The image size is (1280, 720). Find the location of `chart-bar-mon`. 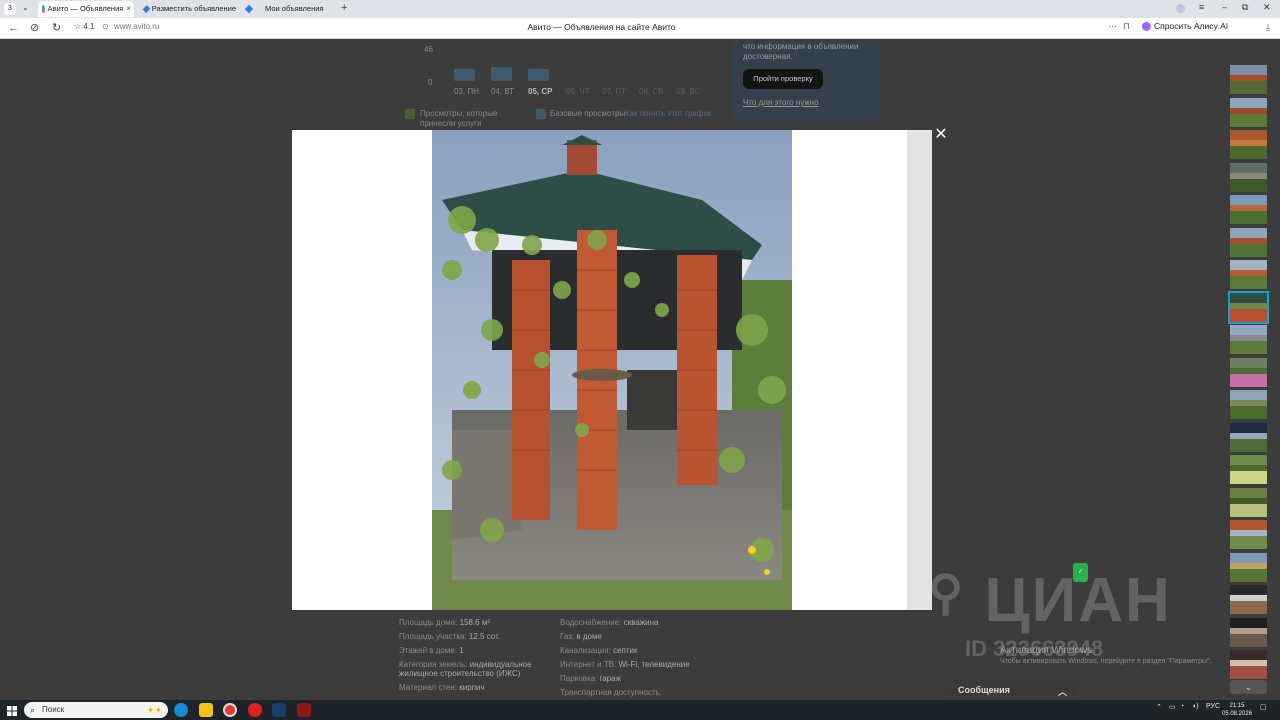

chart-bar-mon is located at coordinates (464, 75).